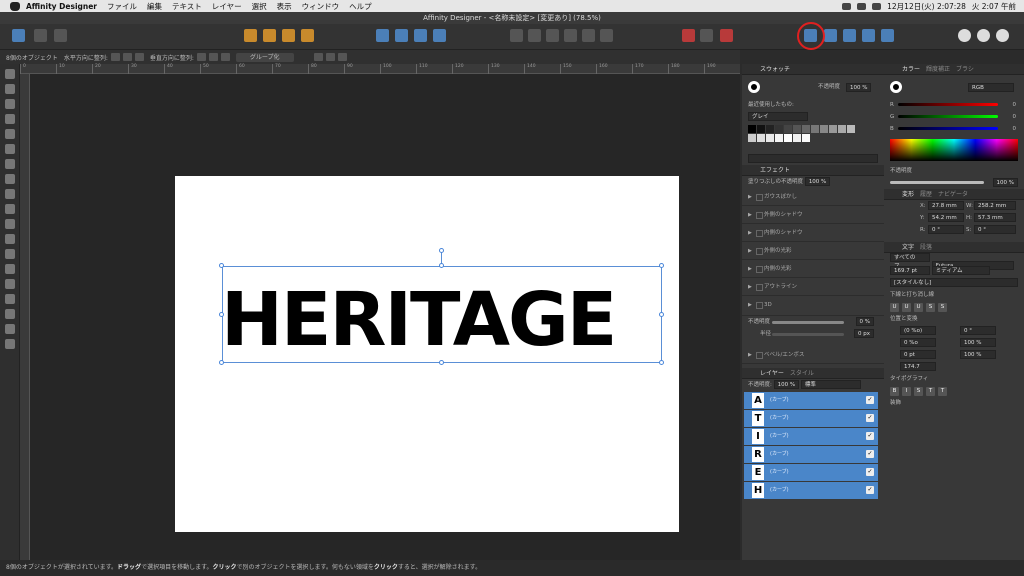  Describe the element at coordinates (330, 57) in the screenshot. I see `ungroup-icon` at that location.